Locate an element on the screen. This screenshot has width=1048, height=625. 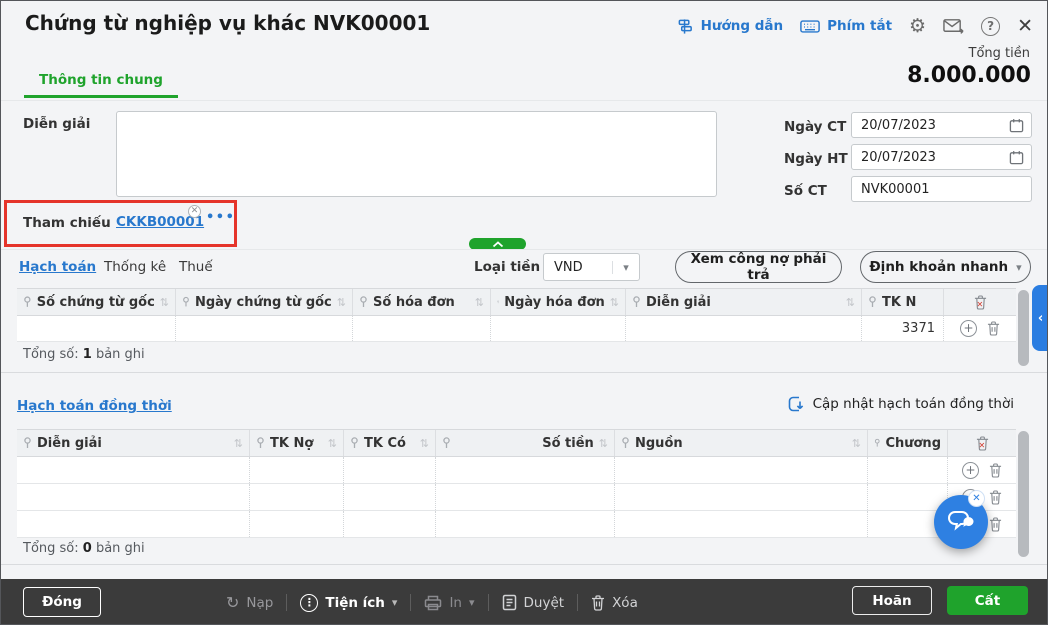
save-button: Cất is located at coordinates (987, 600).